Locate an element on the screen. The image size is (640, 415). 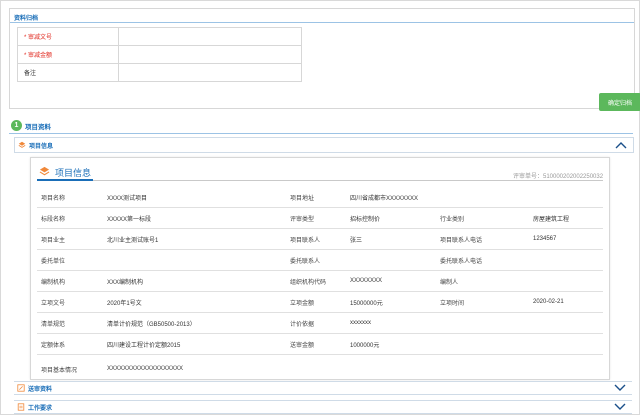
info-value: 房屋建筑工程 is located at coordinates (566, 218).